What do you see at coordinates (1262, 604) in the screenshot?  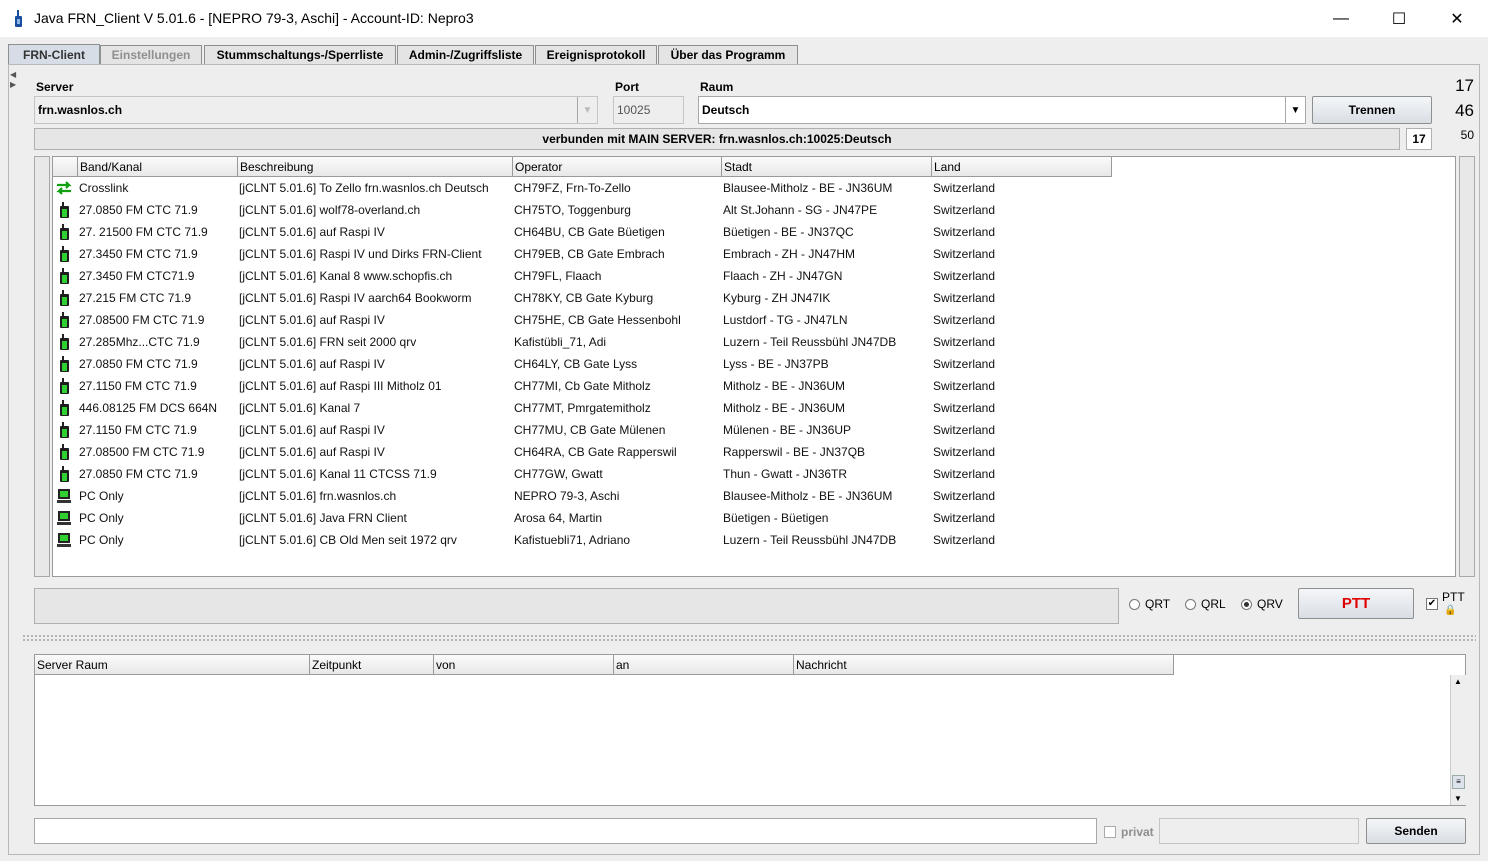 I see `qrv-radio: QRV` at bounding box center [1262, 604].